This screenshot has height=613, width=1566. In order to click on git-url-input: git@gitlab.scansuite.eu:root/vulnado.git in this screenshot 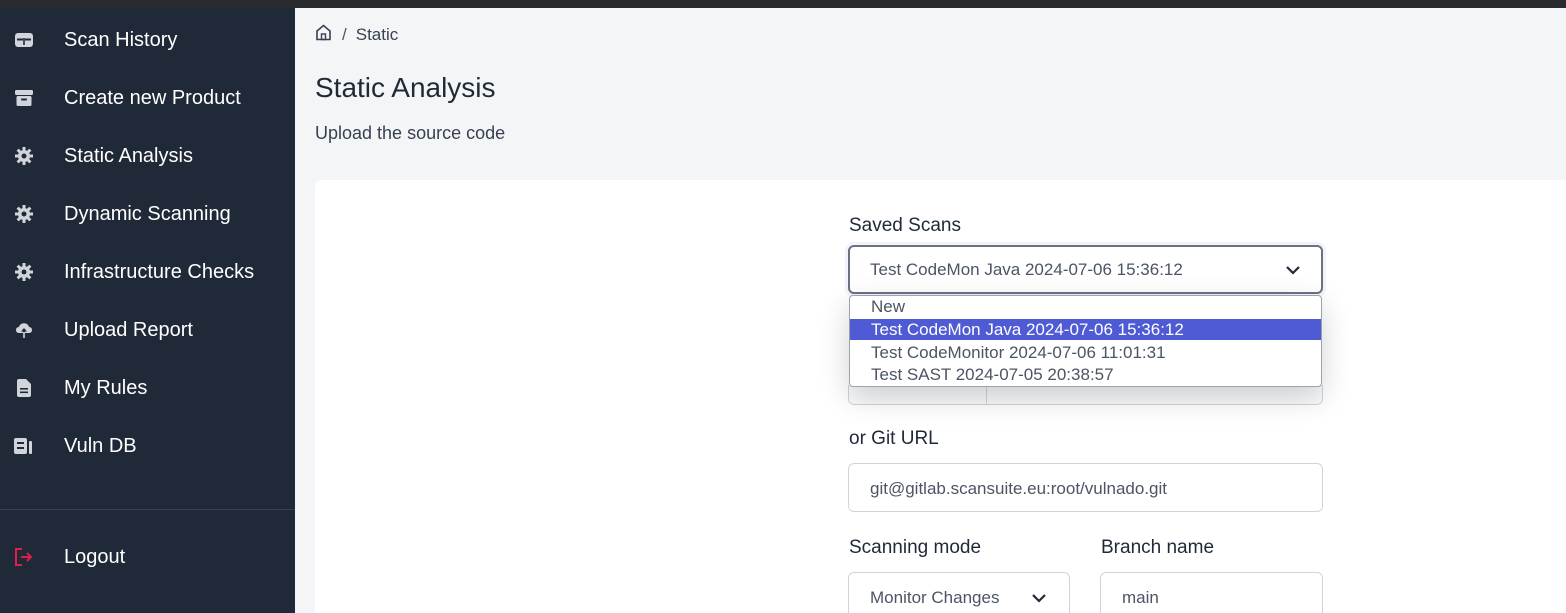, I will do `click(1085, 487)`.